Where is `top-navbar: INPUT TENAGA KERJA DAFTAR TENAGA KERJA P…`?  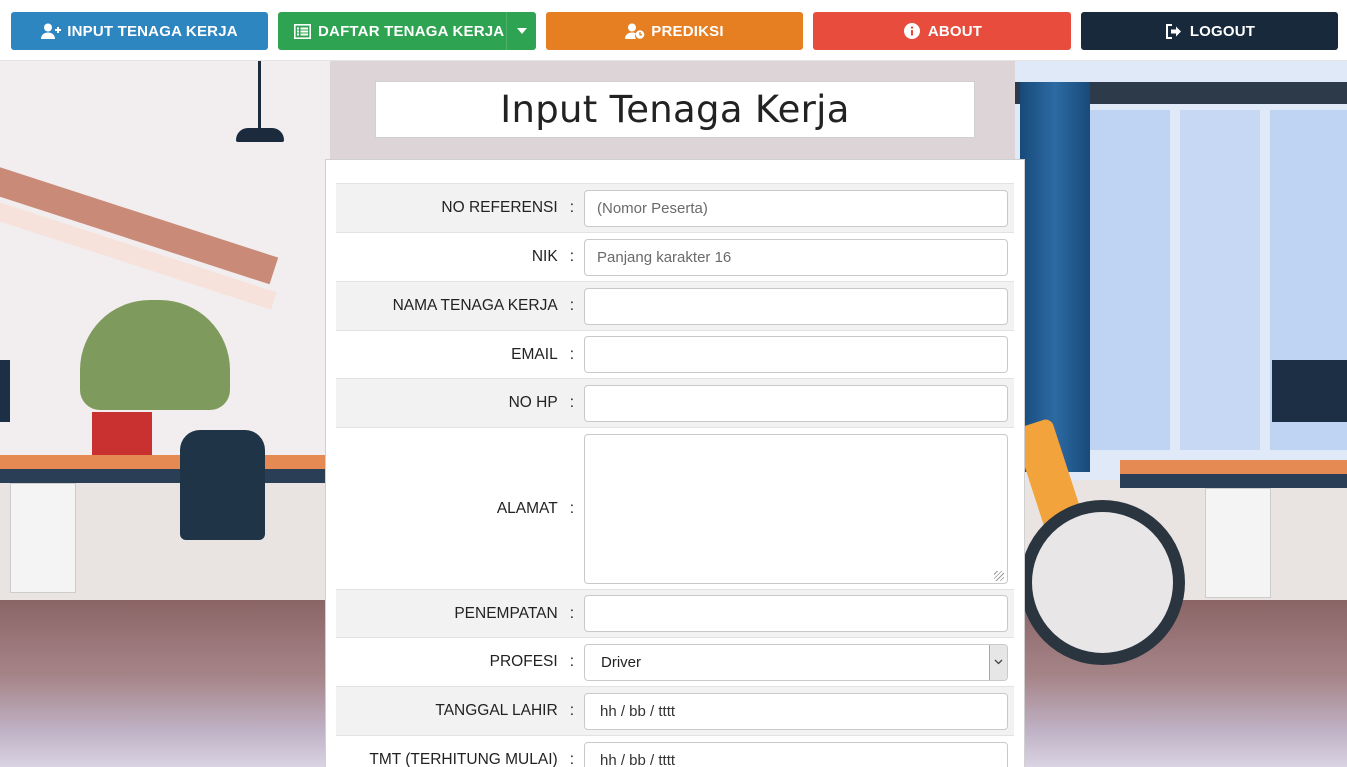 top-navbar: INPUT TENAGA KERJA DAFTAR TENAGA KERJA P… is located at coordinates (673, 30).